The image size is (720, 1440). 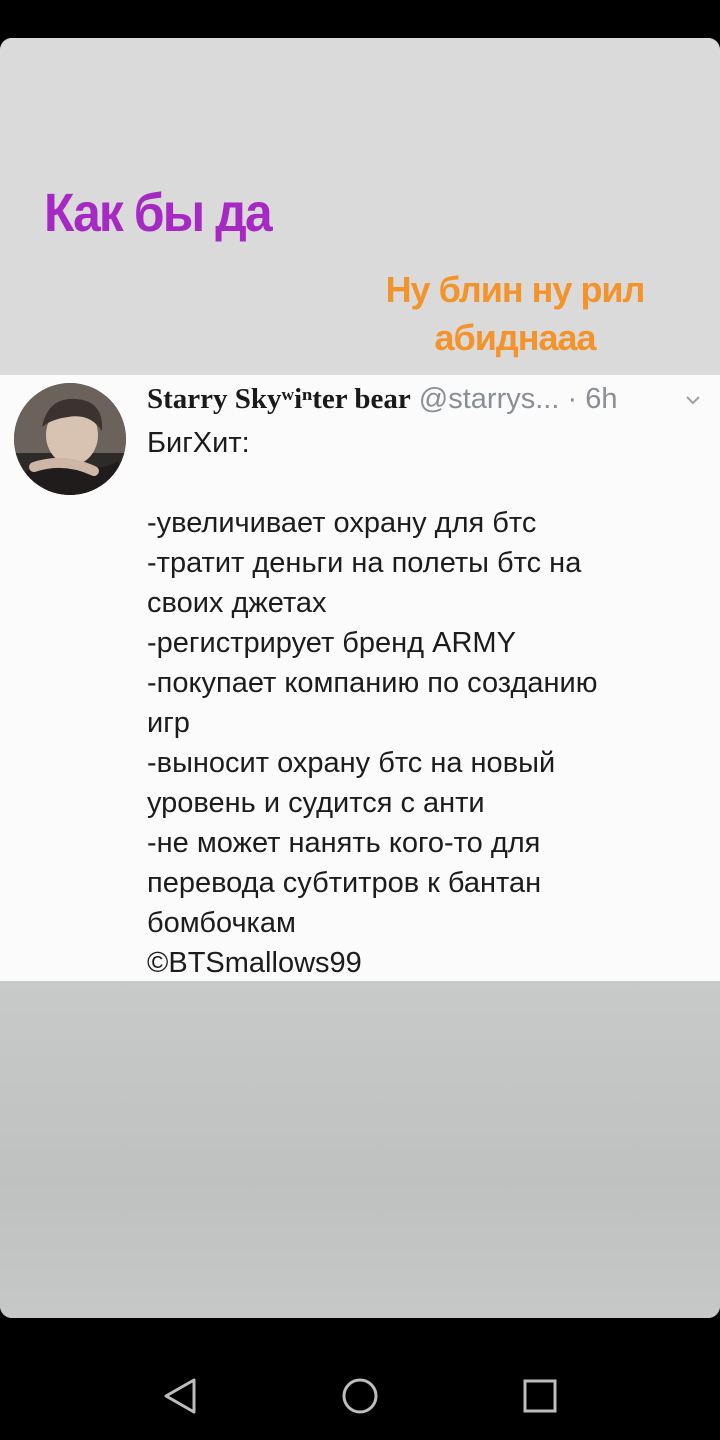 What do you see at coordinates (198, 443) in the screenshot?
I see `tweet-line: БигХит:` at bounding box center [198, 443].